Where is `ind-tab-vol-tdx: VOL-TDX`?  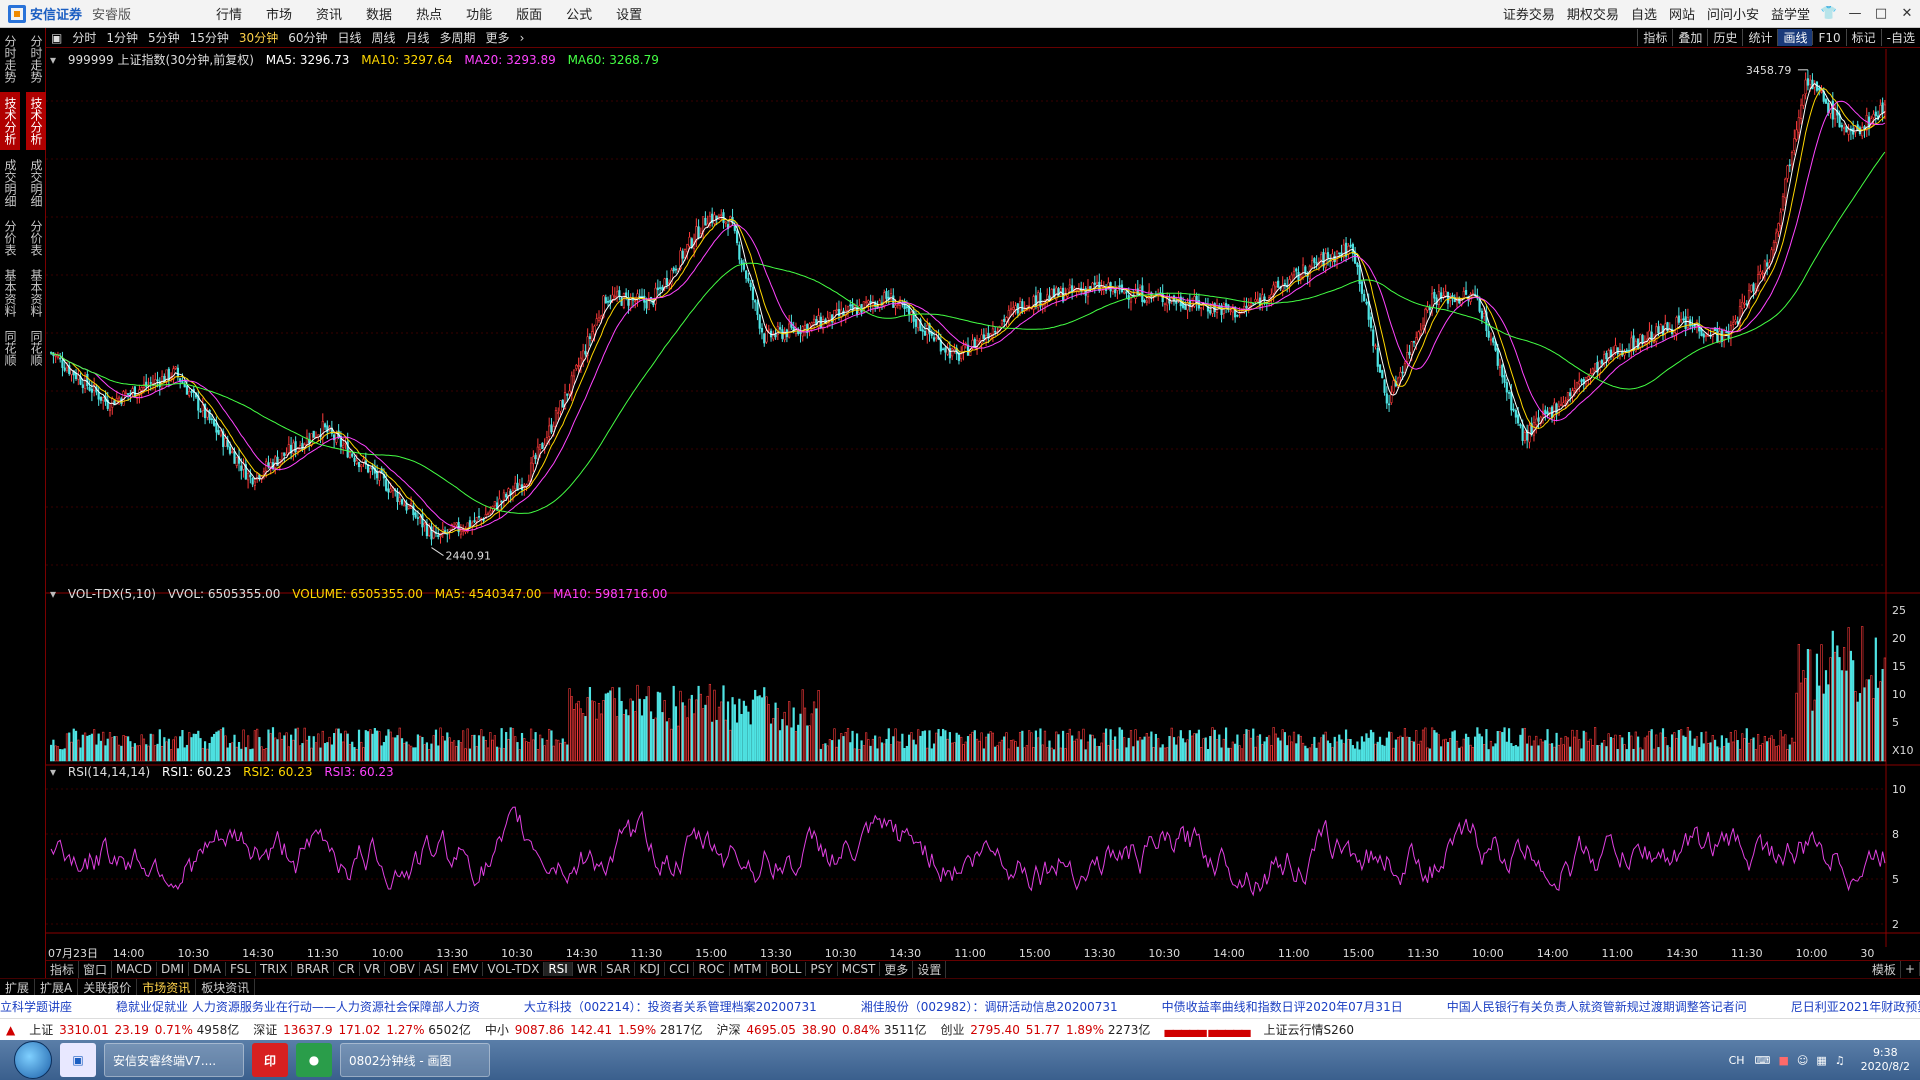 ind-tab-vol-tdx: VOL-TDX is located at coordinates (514, 969).